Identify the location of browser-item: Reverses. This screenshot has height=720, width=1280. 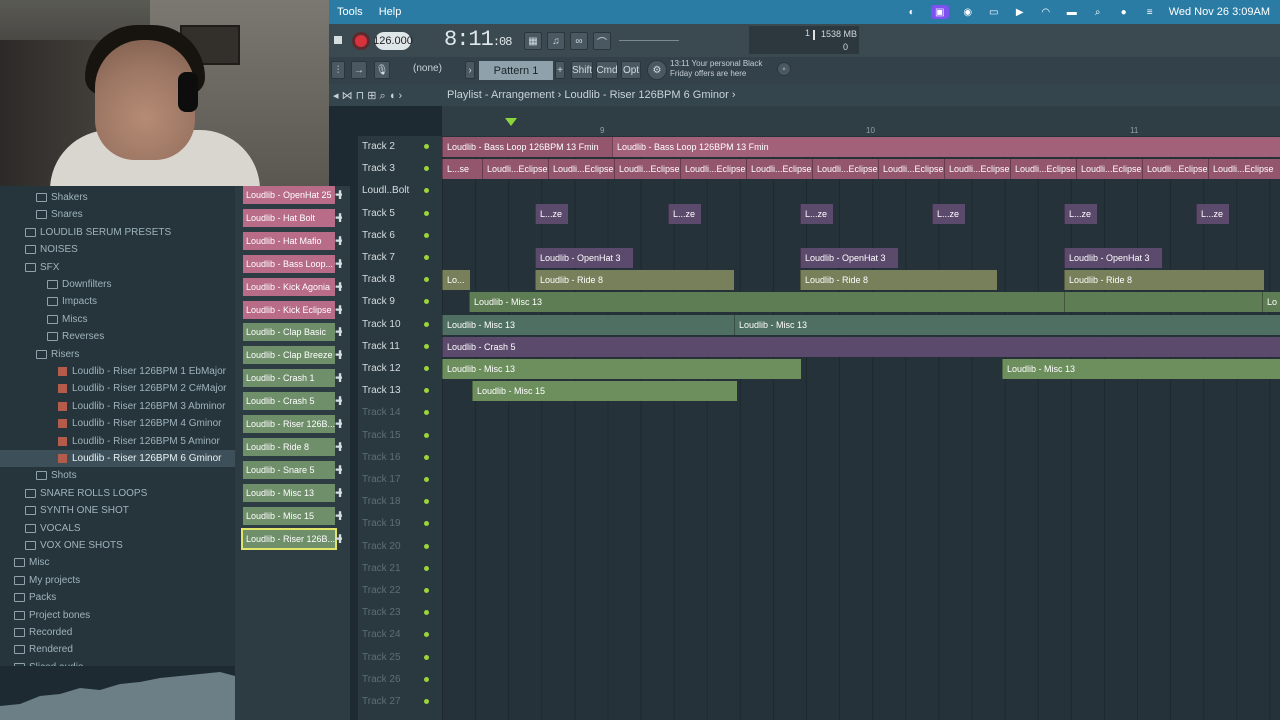
(117, 336).